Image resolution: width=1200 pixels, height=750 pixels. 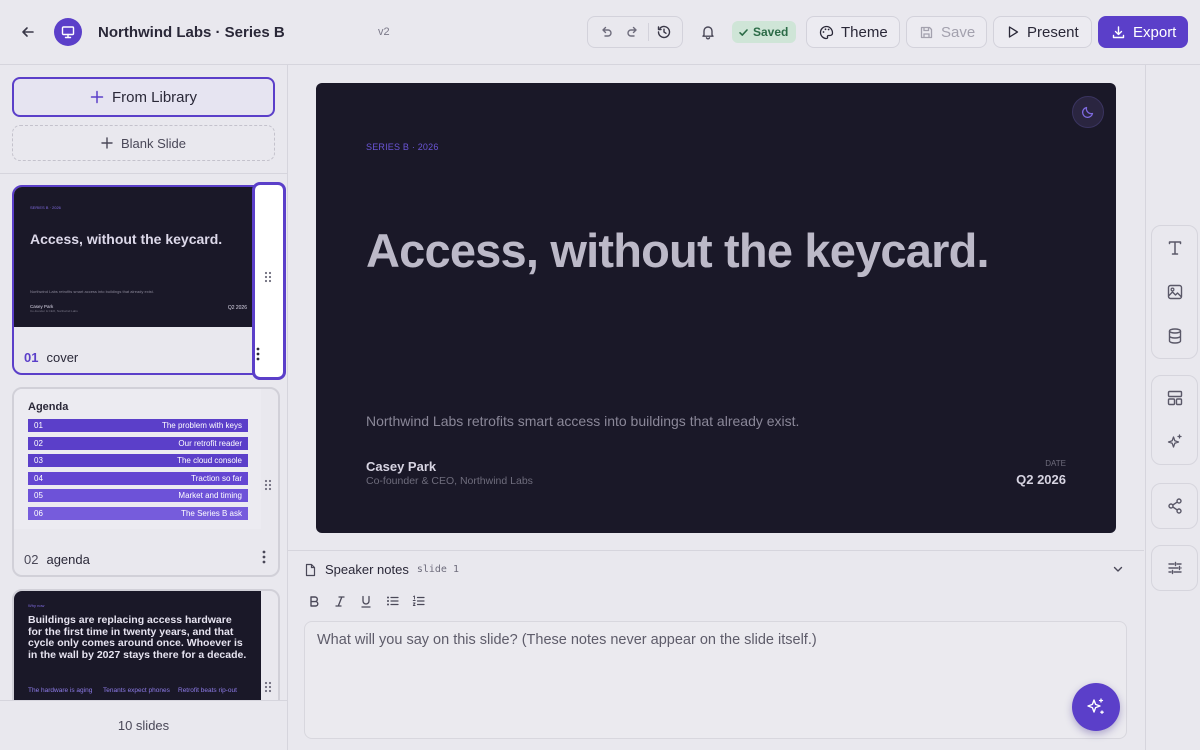 I want to click on present-button: Present, so click(x=1042, y=32).